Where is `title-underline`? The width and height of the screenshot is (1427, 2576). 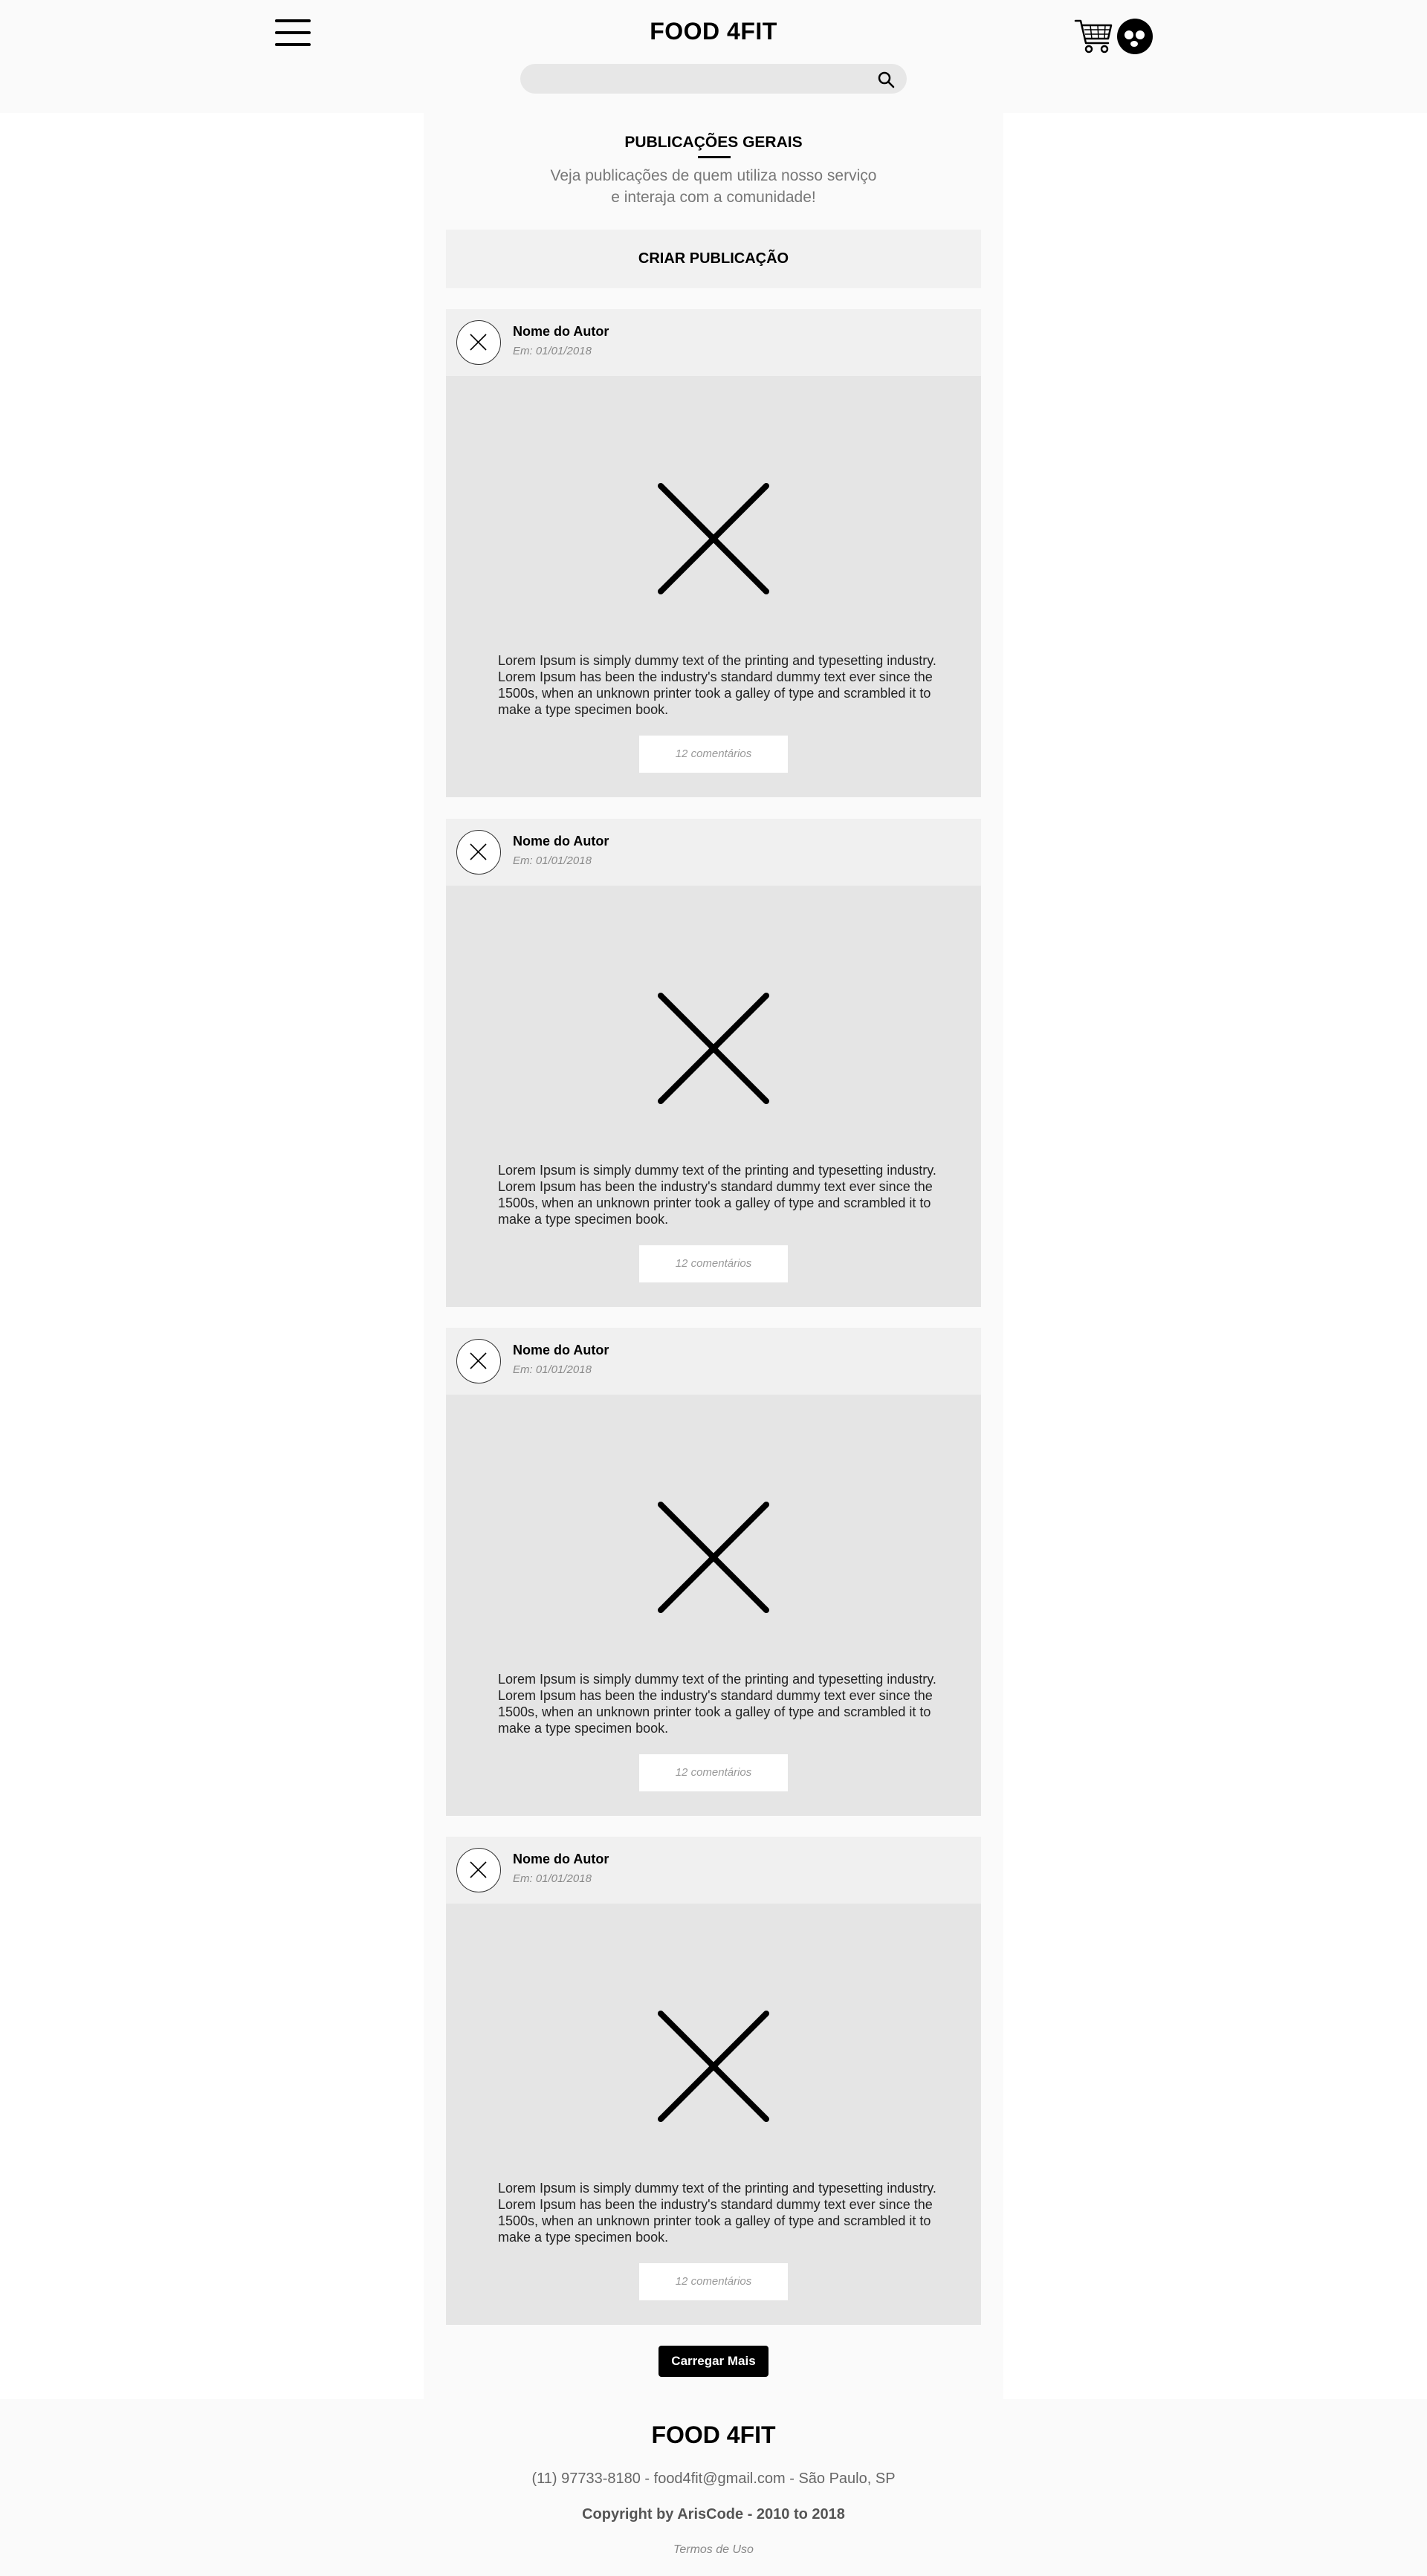
title-underline is located at coordinates (714, 157).